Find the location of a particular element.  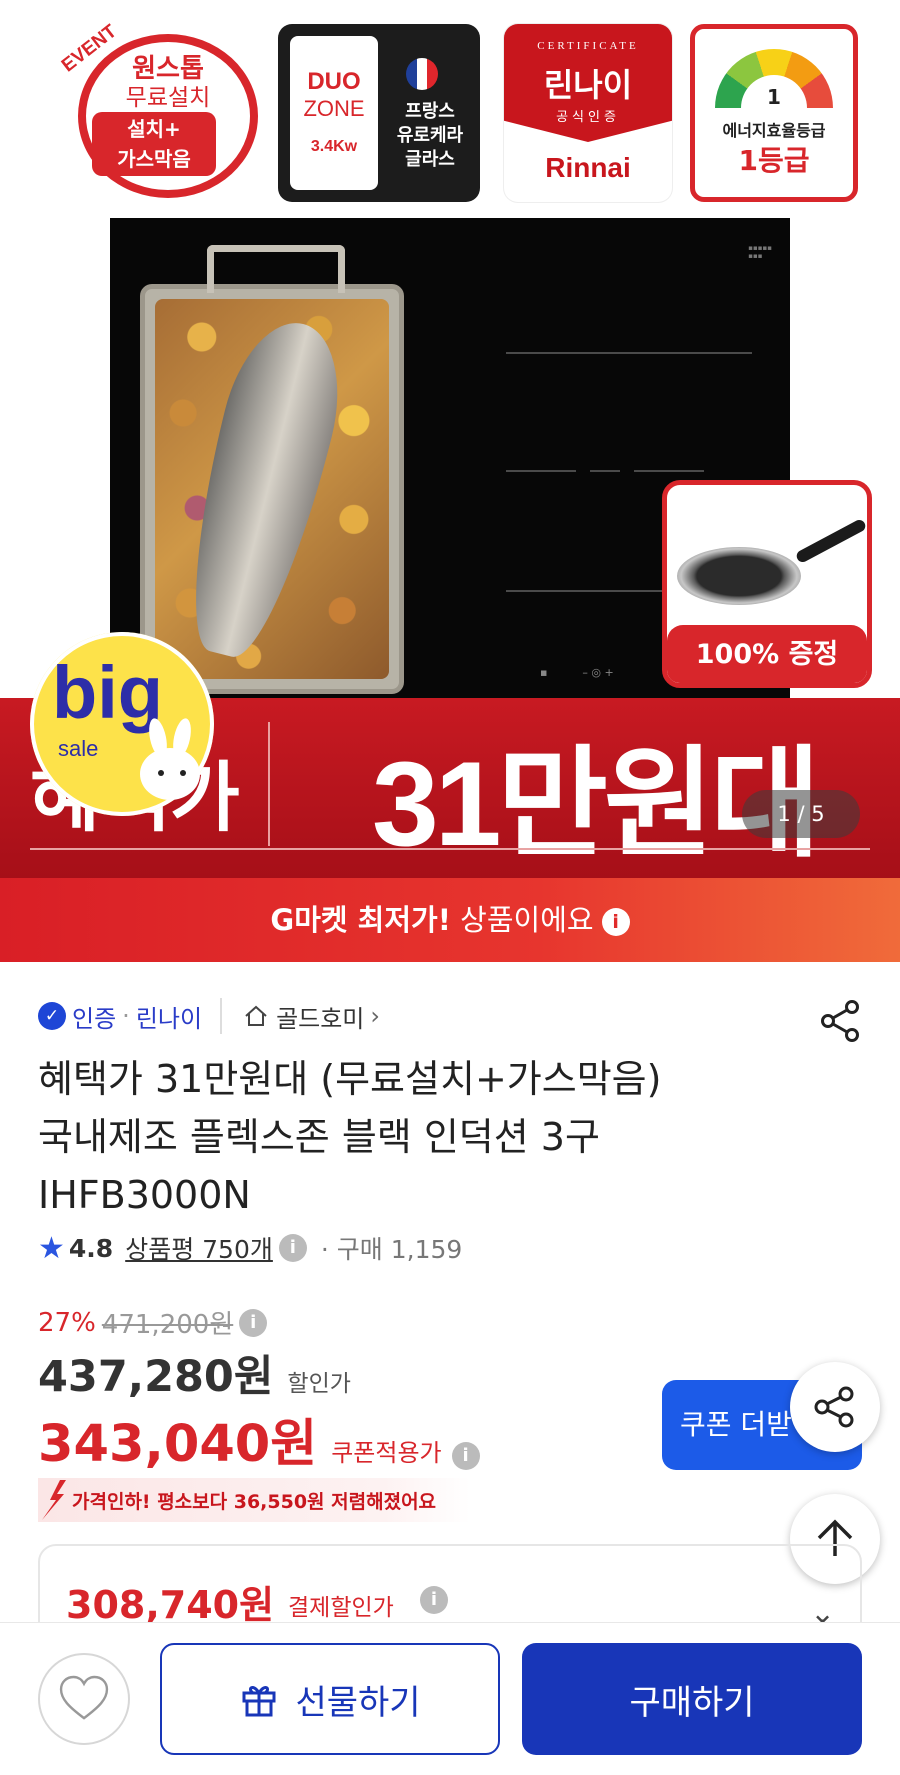

glass-line-3: 글라스 is located at coordinates (430, 159).